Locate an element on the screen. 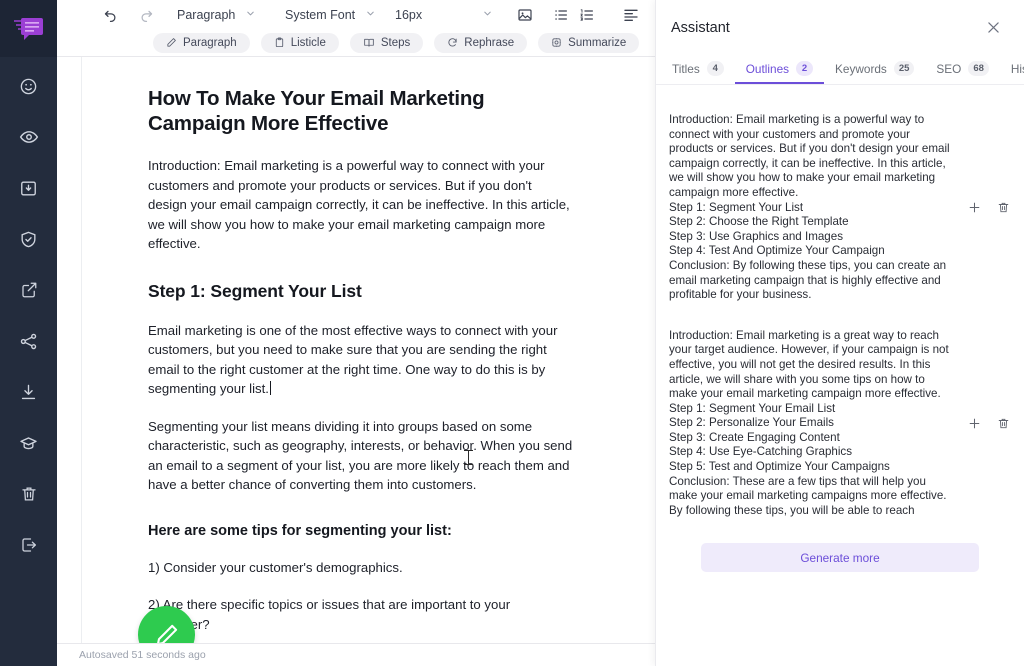 The height and width of the screenshot is (666, 1024). redo-button is located at coordinates (146, 15).